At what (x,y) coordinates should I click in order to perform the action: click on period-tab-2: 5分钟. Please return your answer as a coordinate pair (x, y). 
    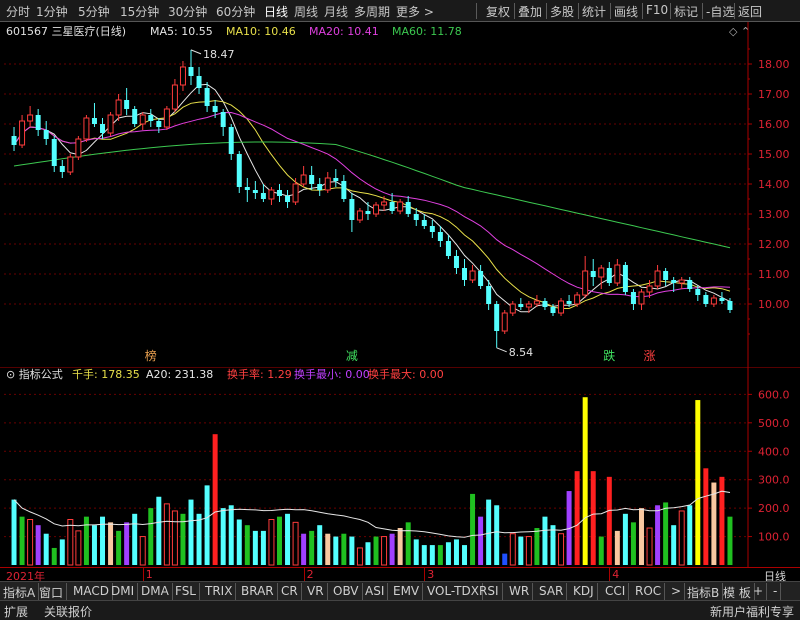
    Looking at the image, I should click on (94, 11).